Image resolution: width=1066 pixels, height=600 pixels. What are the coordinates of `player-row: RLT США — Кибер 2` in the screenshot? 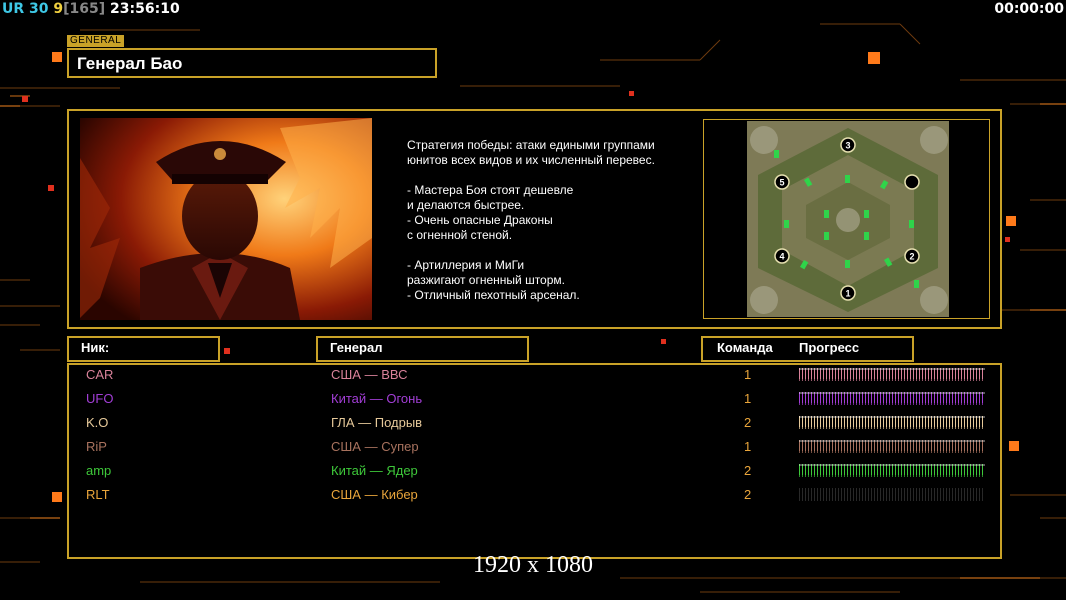 It's located at (533, 495).